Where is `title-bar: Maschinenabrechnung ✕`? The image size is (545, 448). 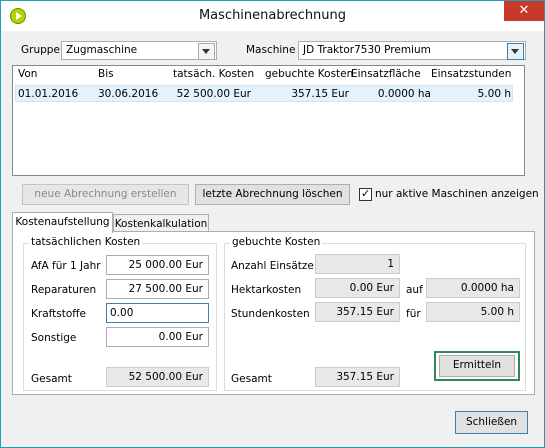 title-bar: Maschinenabrechnung ✕ is located at coordinates (272, 16).